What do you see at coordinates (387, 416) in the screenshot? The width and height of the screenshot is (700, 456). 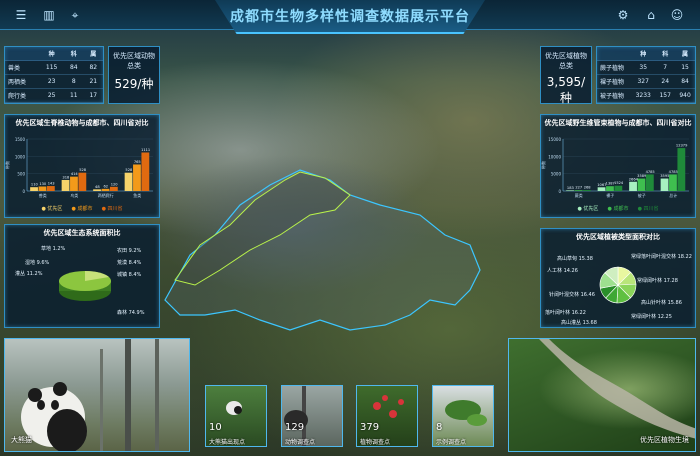 I see `thumb-plant-points: 379 植物调查点` at bounding box center [387, 416].